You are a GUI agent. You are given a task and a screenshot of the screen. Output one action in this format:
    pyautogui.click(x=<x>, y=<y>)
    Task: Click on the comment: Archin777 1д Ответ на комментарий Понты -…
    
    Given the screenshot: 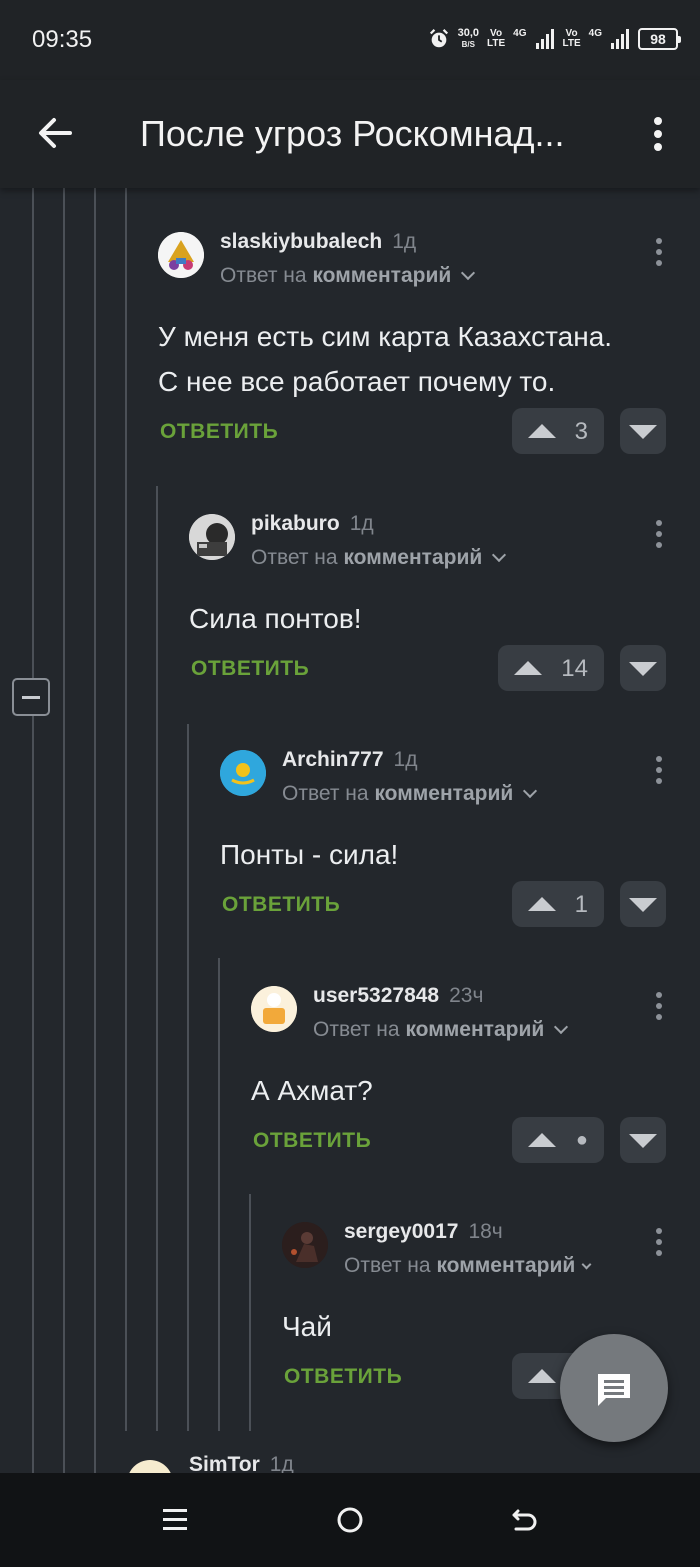 What is the action you would take?
    pyautogui.click(x=449, y=839)
    